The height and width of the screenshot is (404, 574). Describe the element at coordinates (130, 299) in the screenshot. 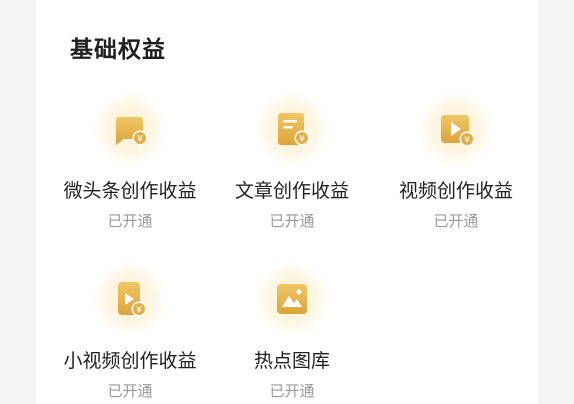

I see `small-video-coin-icon: ¥` at that location.